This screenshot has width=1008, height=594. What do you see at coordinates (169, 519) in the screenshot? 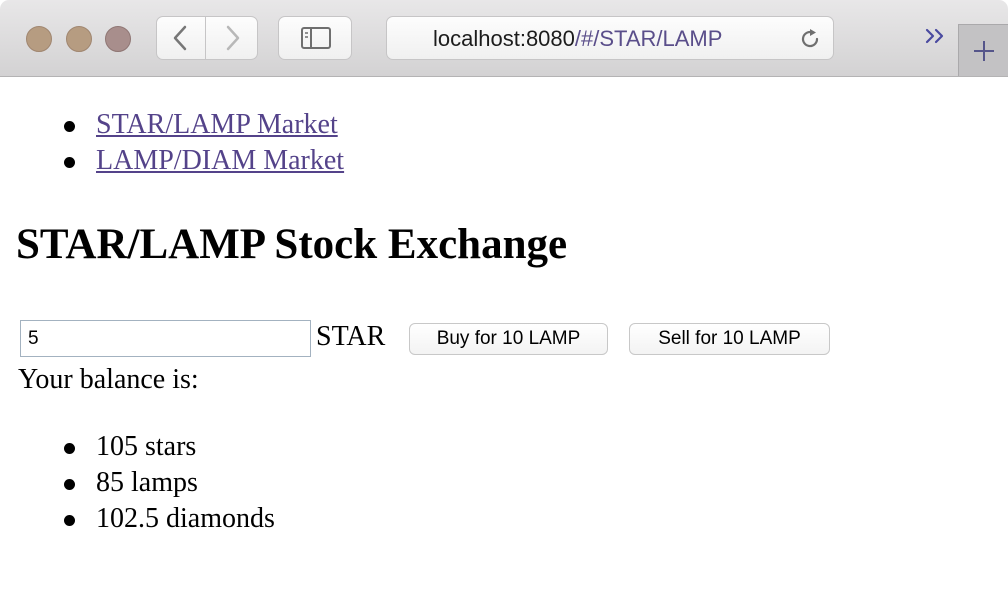
I see `balance-diamonds: 102.5 diamonds` at bounding box center [169, 519].